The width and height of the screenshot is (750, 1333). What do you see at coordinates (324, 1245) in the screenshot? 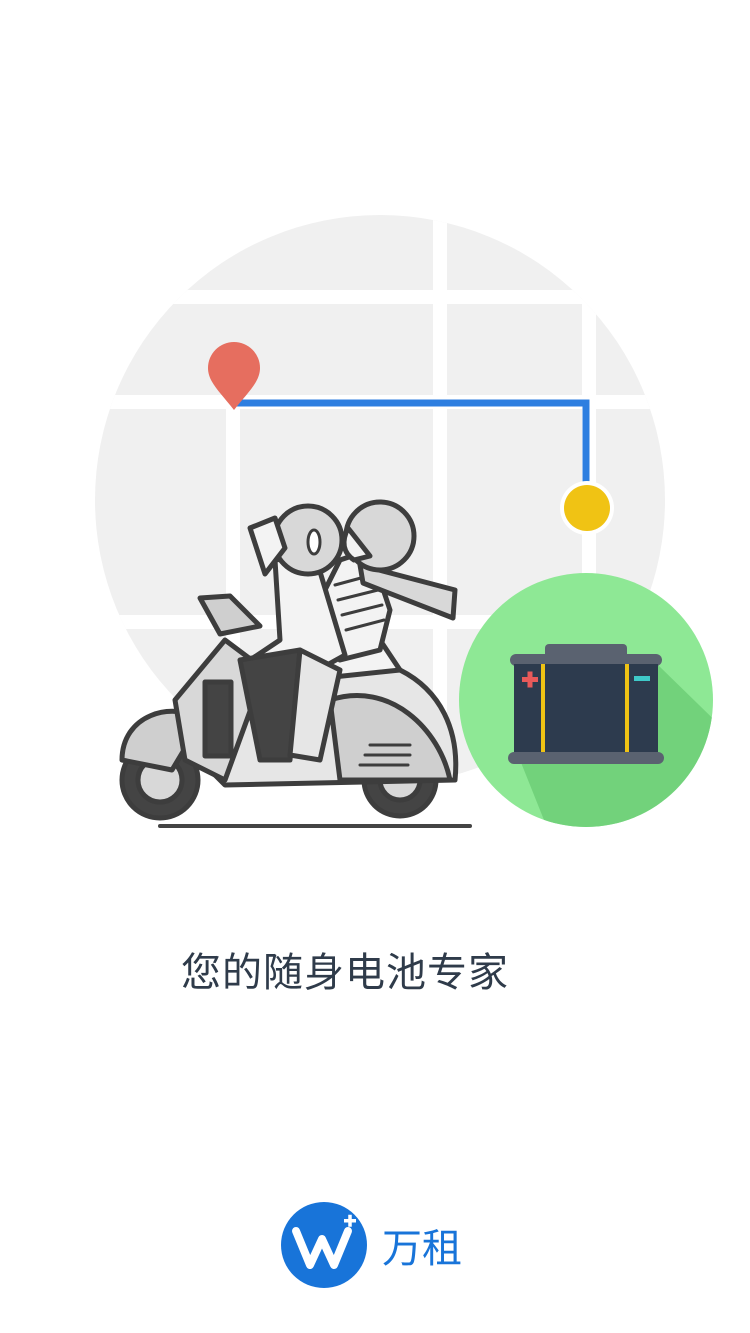
I see `brand-logo-icon` at bounding box center [324, 1245].